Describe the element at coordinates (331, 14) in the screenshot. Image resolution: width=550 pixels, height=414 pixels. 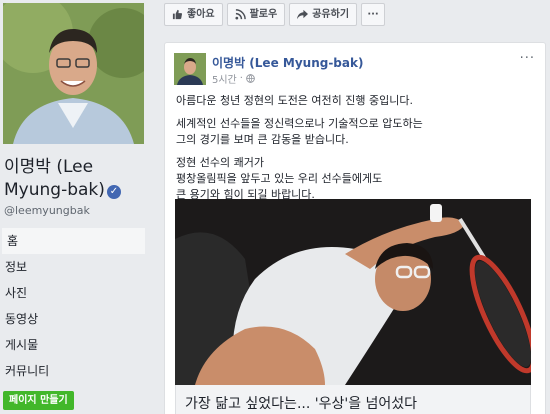
I see `share-label: 공유하기` at that location.